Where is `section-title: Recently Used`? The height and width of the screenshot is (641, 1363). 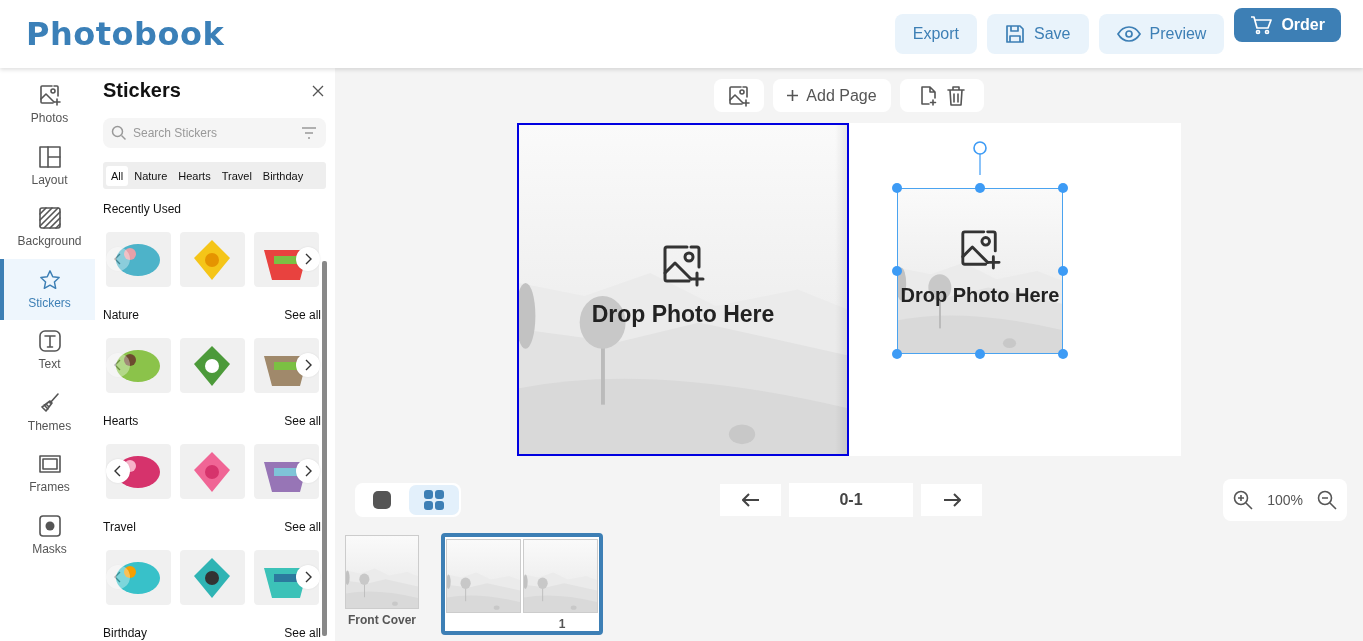
section-title: Recently Used is located at coordinates (142, 209).